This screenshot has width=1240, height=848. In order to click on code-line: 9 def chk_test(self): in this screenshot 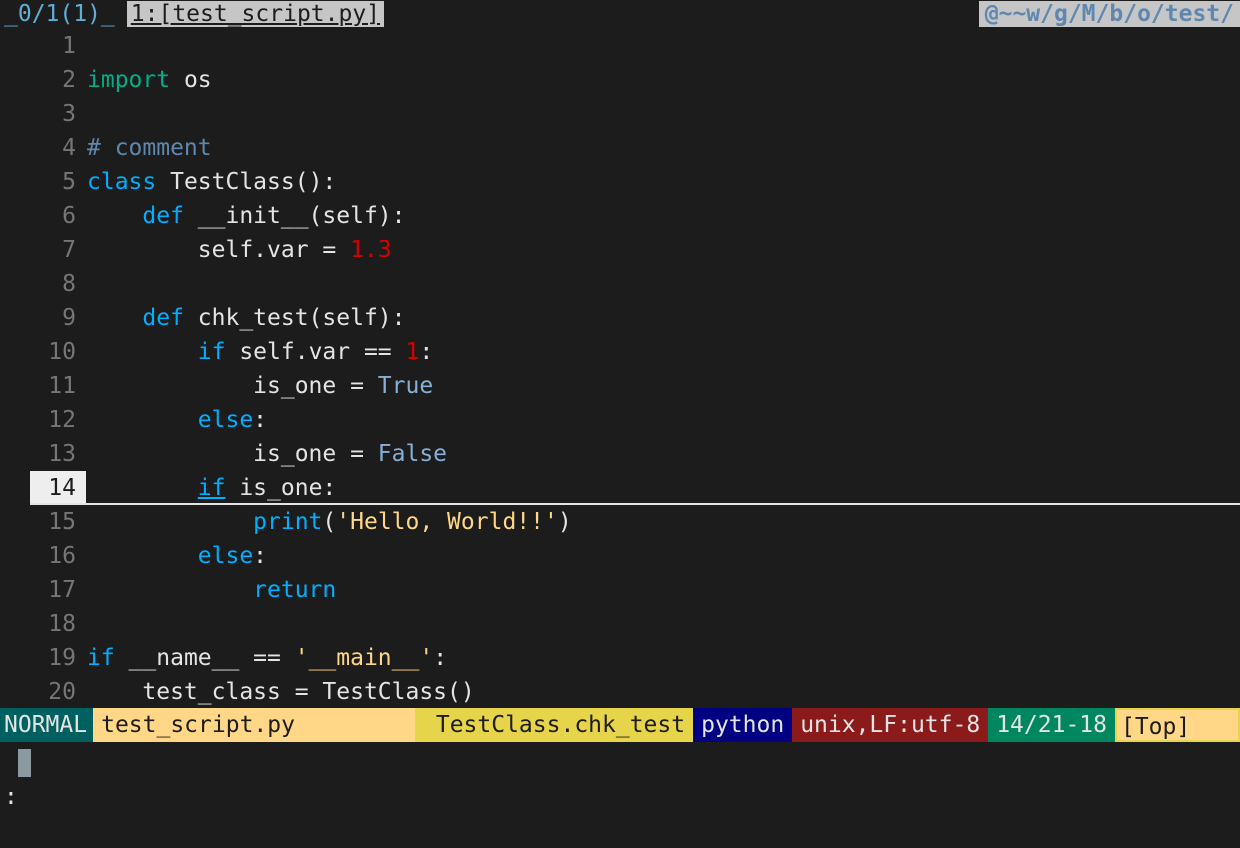, I will do `click(620, 318)`.